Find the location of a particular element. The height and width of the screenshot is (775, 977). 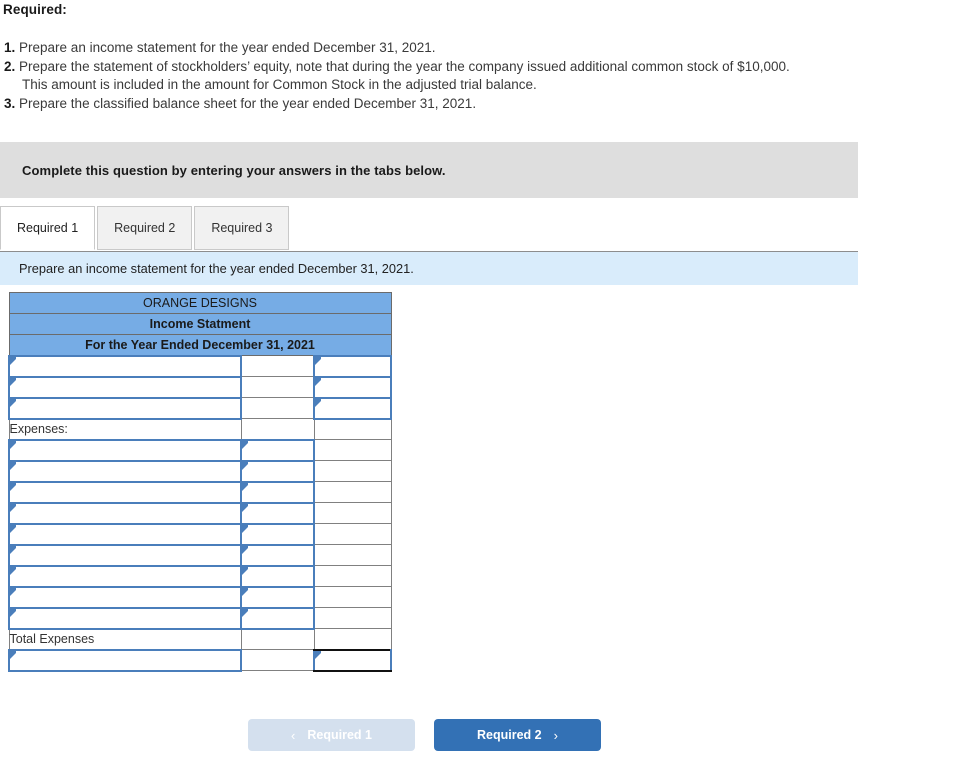

expense-row-1-amount-input is located at coordinates (277, 450).